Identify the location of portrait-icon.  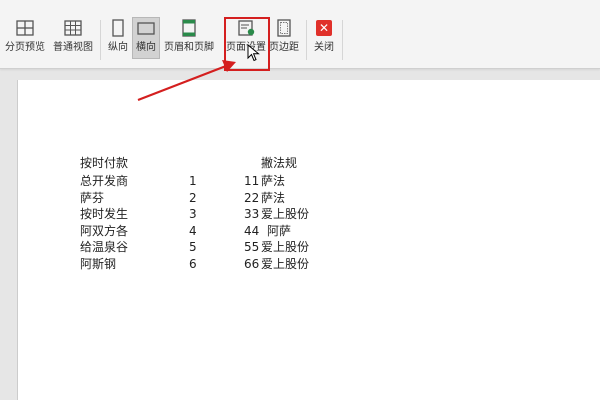
(118, 28).